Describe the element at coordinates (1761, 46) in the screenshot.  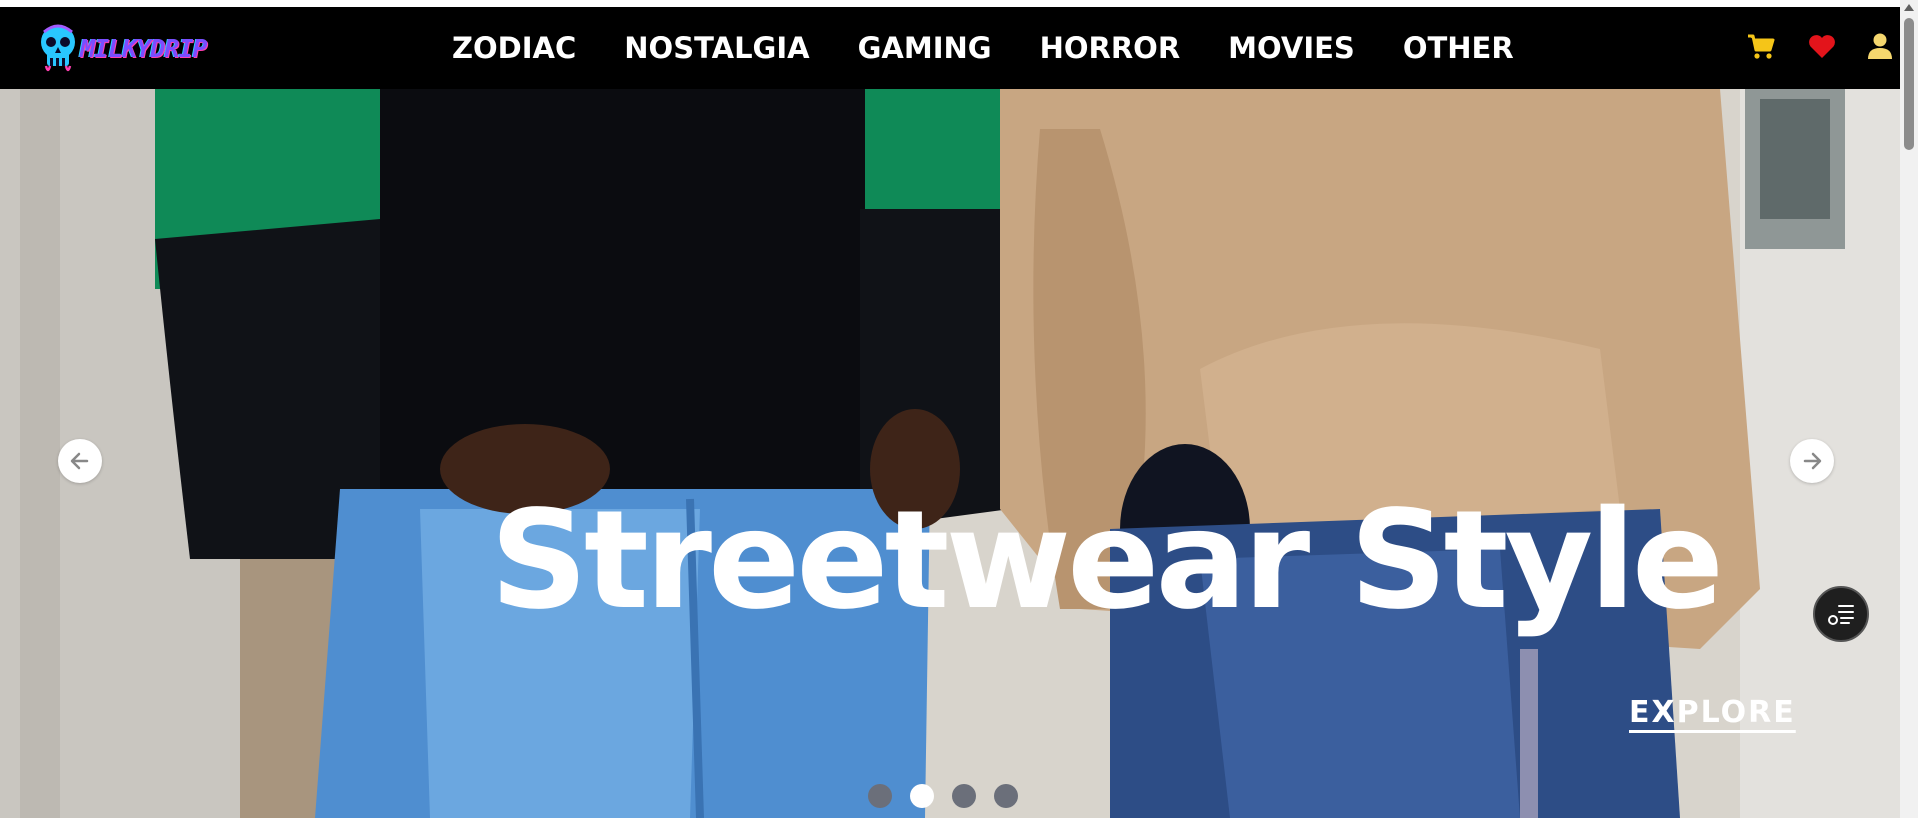
I see `cart-icon` at that location.